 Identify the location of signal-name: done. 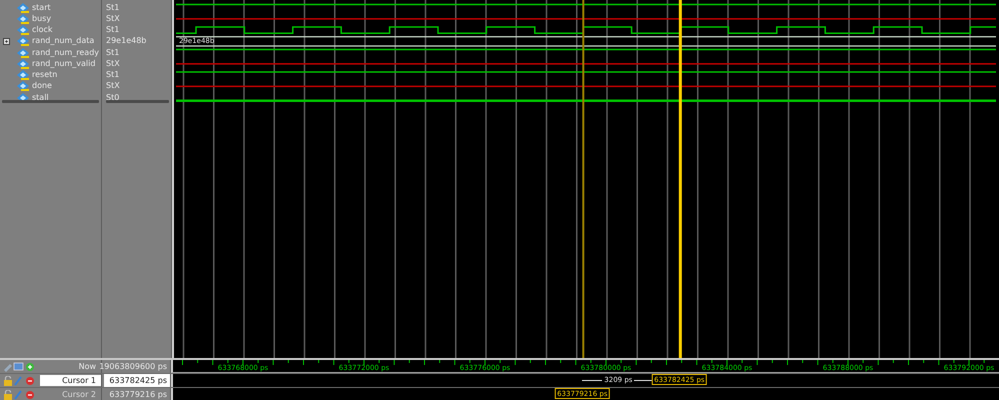
(42, 86).